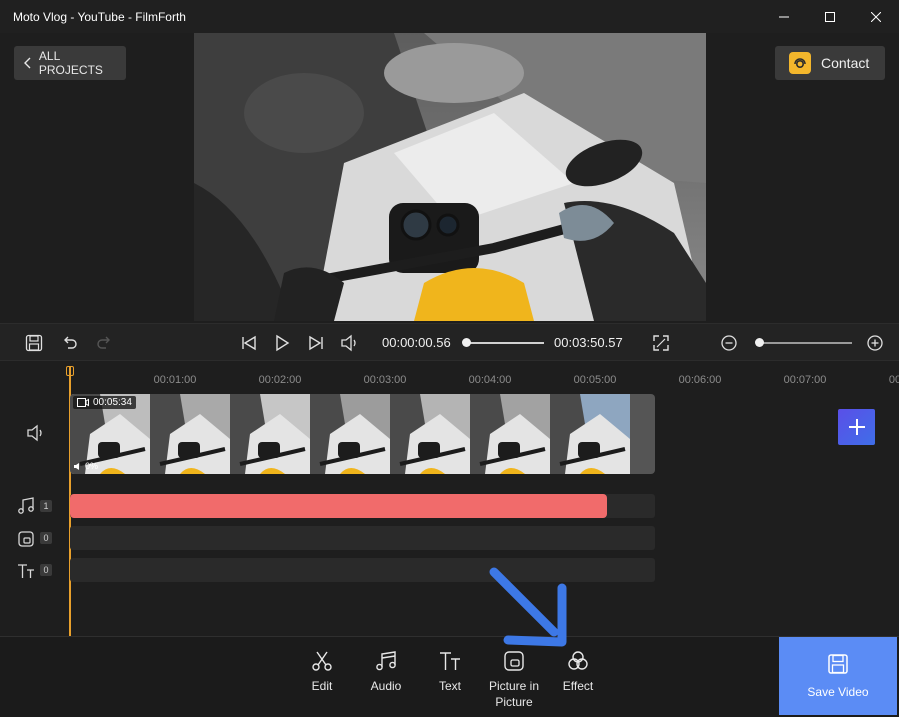 This screenshot has height=717, width=899. Describe the element at coordinates (322, 661) in the screenshot. I see `scissors-icon` at that location.